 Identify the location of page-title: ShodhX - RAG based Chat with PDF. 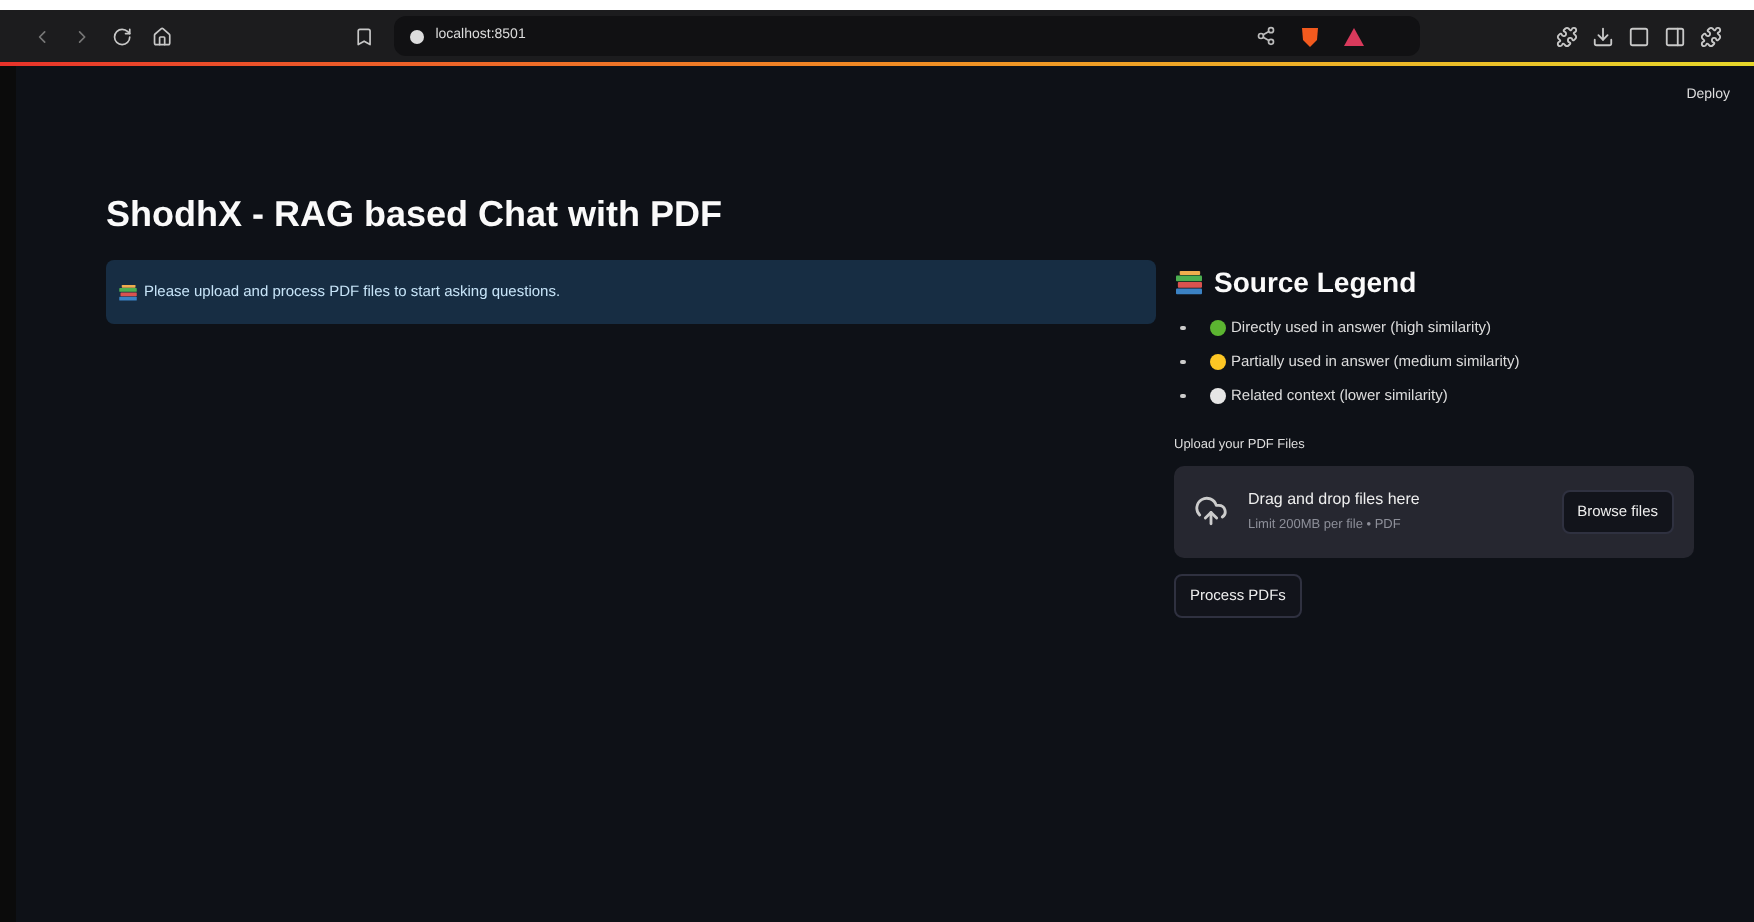
(415, 215).